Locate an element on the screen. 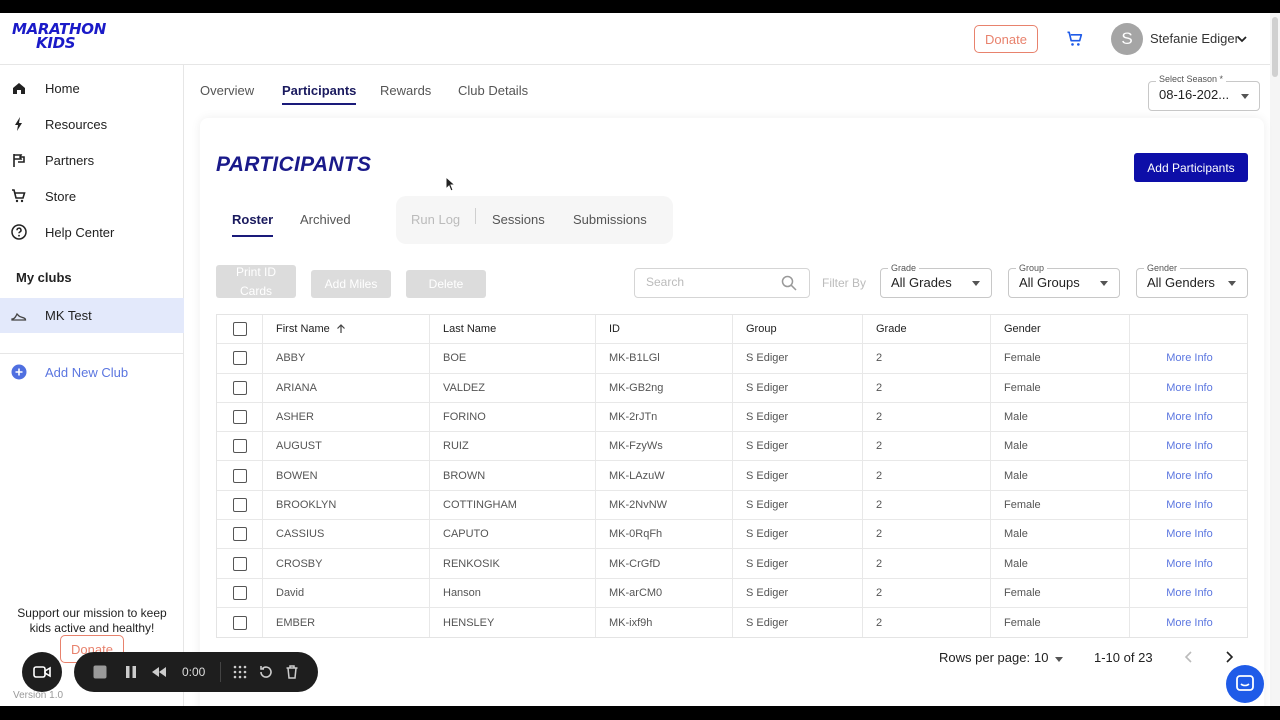  recorder-camera-button is located at coordinates (42, 672).